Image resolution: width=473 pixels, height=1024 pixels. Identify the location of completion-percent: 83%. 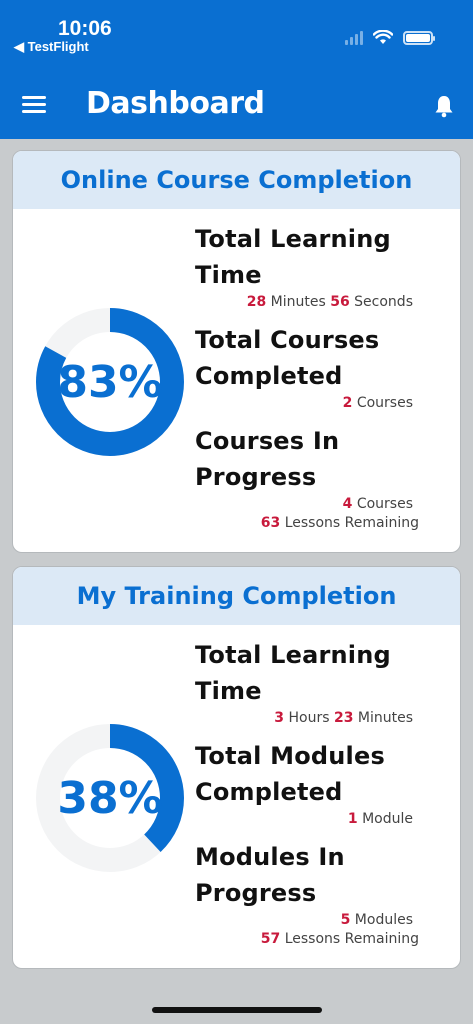
(110, 382).